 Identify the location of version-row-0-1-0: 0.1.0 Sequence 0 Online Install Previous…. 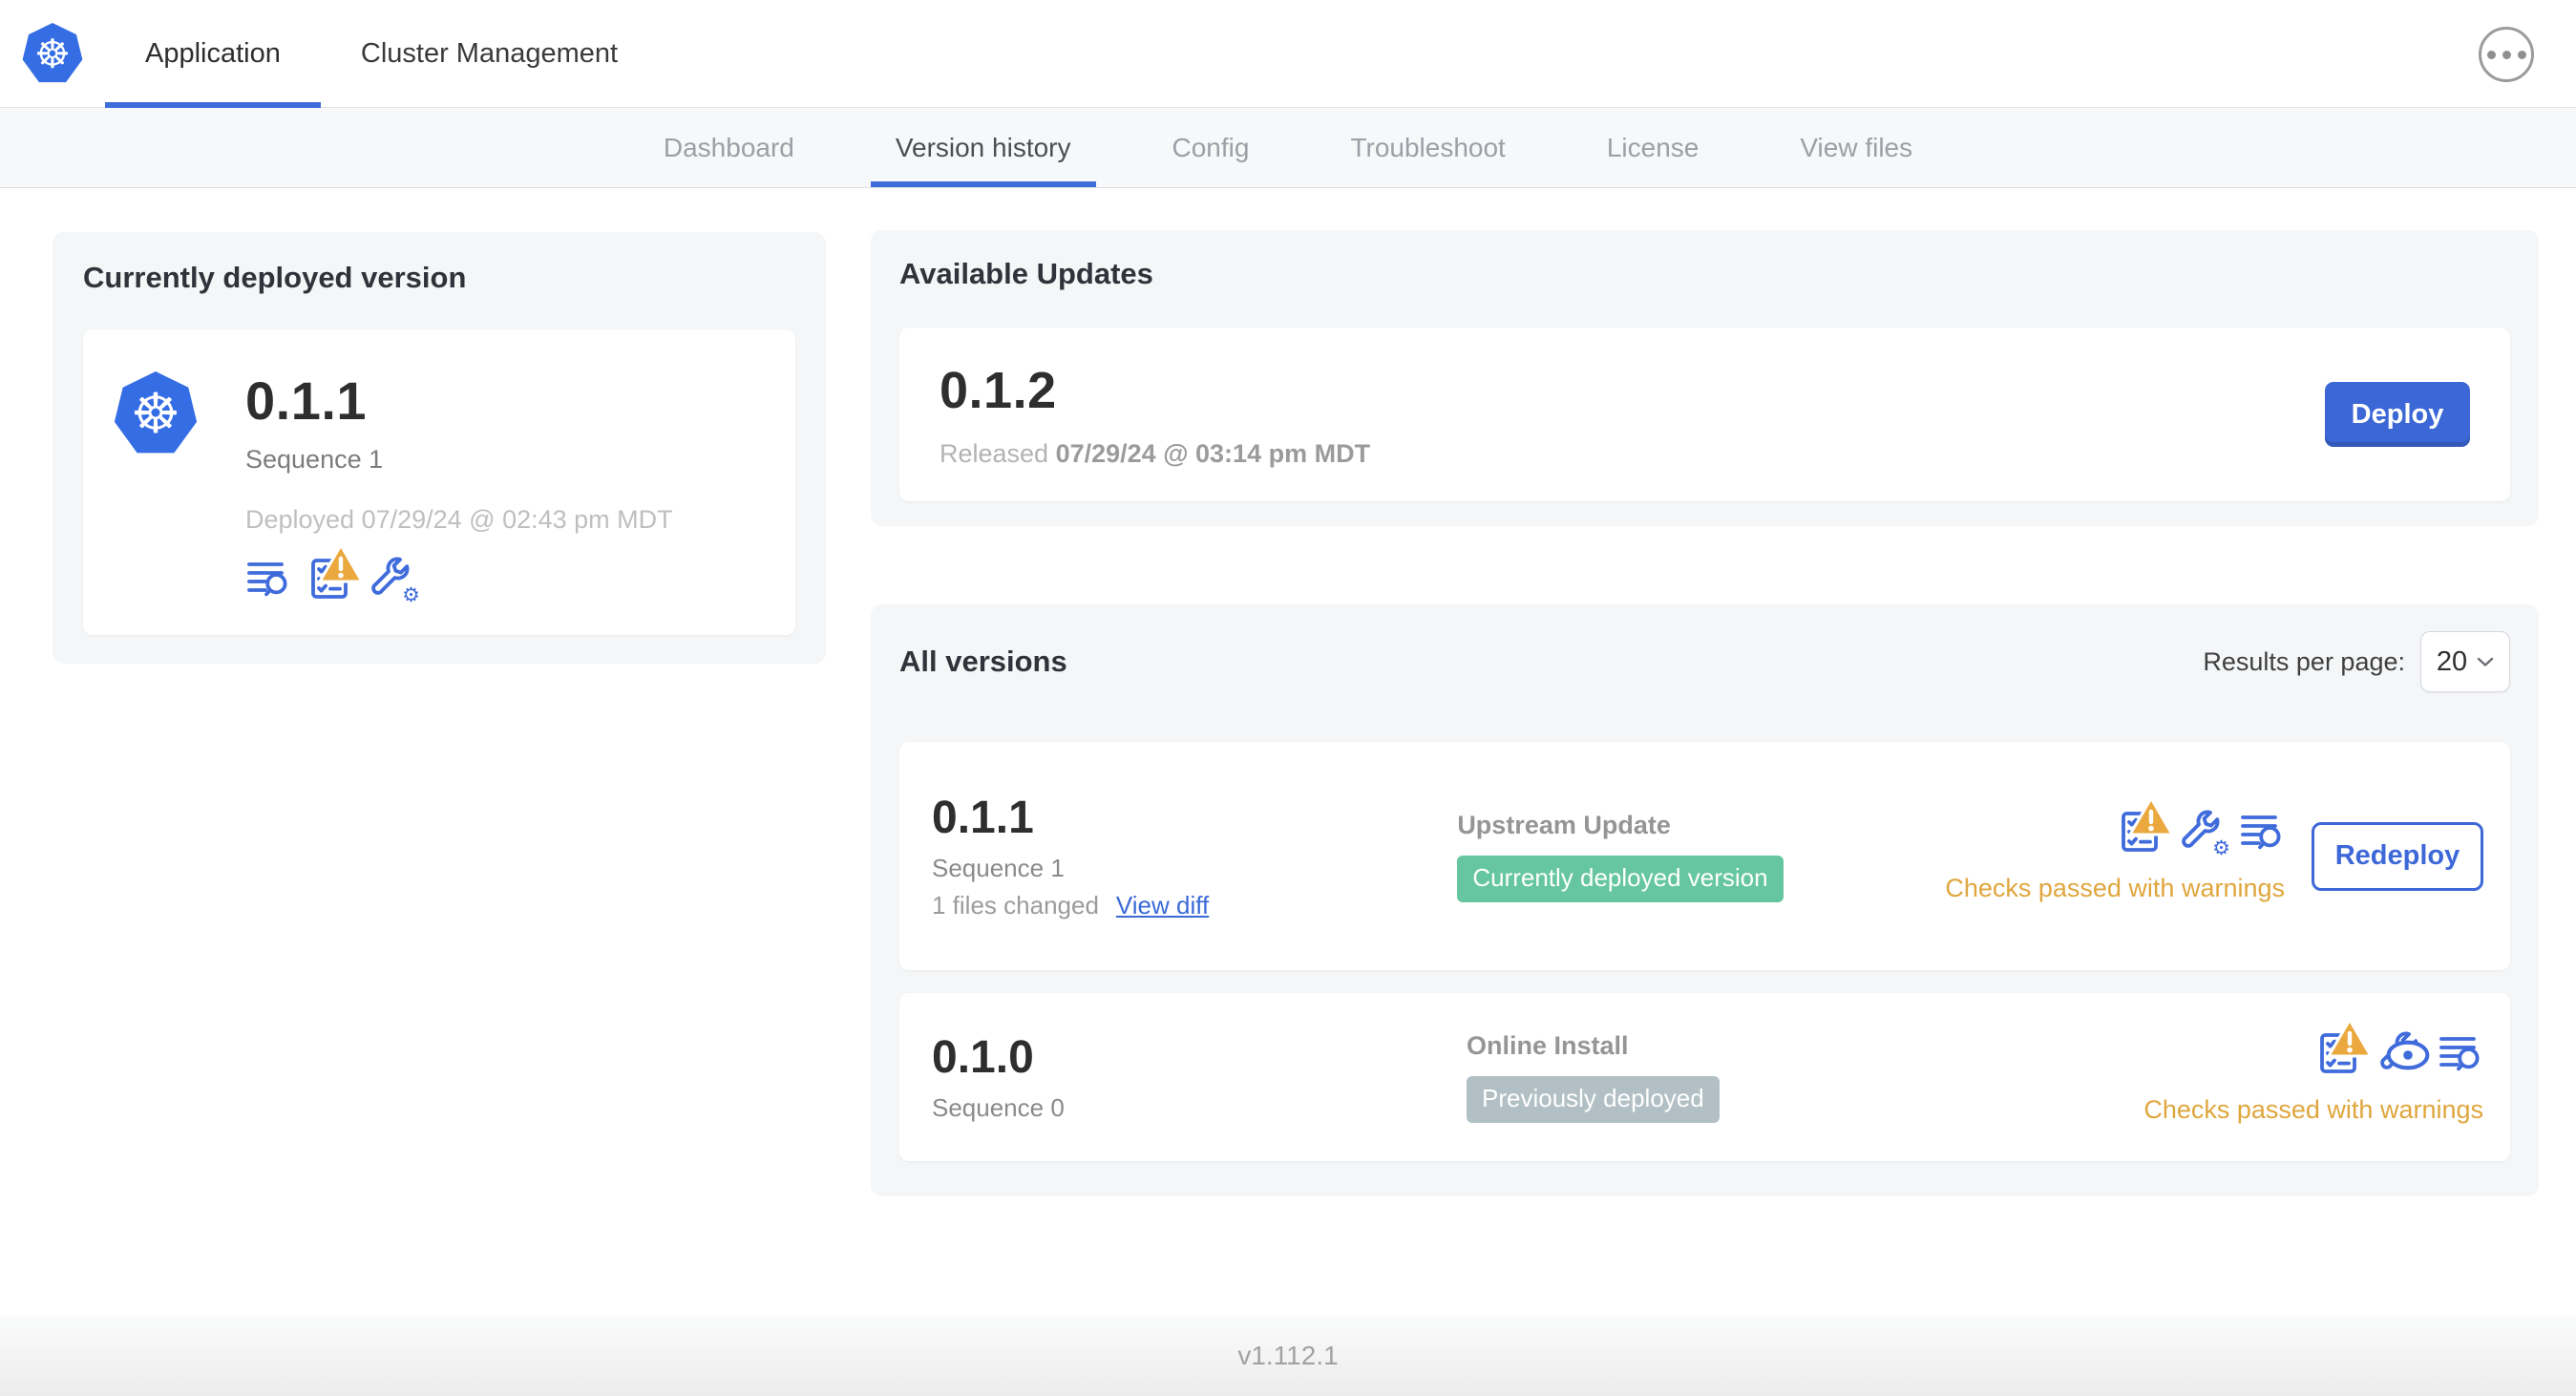
(1704, 1077).